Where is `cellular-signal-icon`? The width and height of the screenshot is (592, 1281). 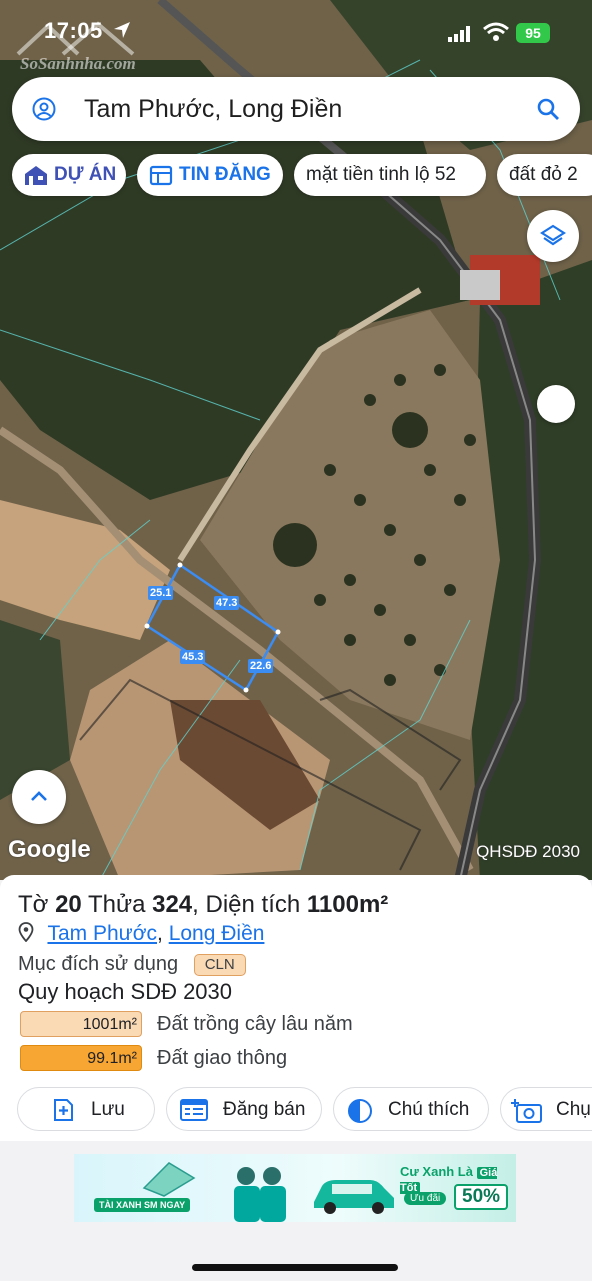
cellular-signal-icon is located at coordinates (459, 34).